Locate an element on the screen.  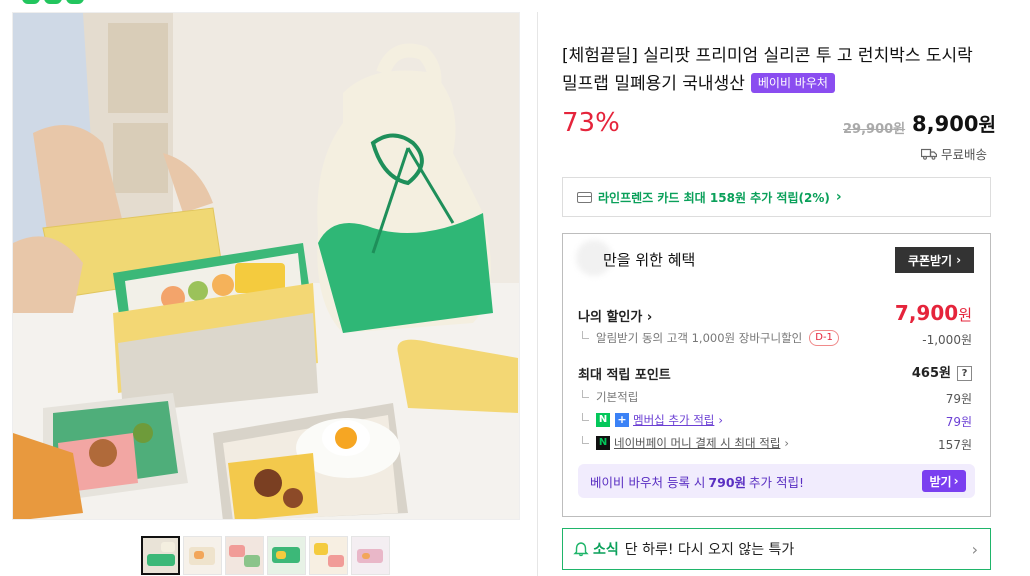
question-icon: ? is located at coordinates (964, 373).